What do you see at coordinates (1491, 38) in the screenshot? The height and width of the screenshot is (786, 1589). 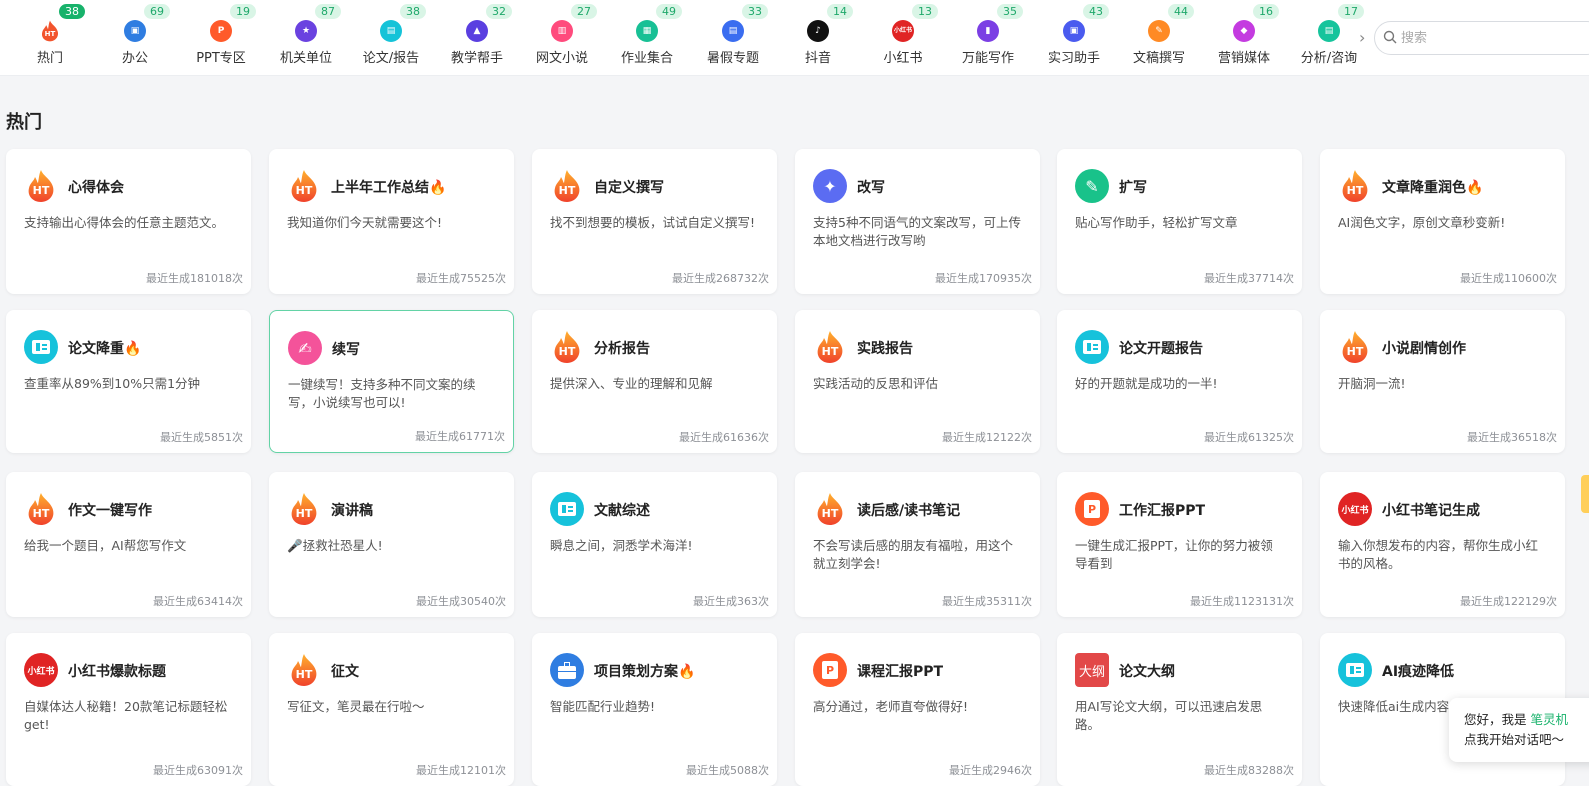 I see `search-input` at bounding box center [1491, 38].